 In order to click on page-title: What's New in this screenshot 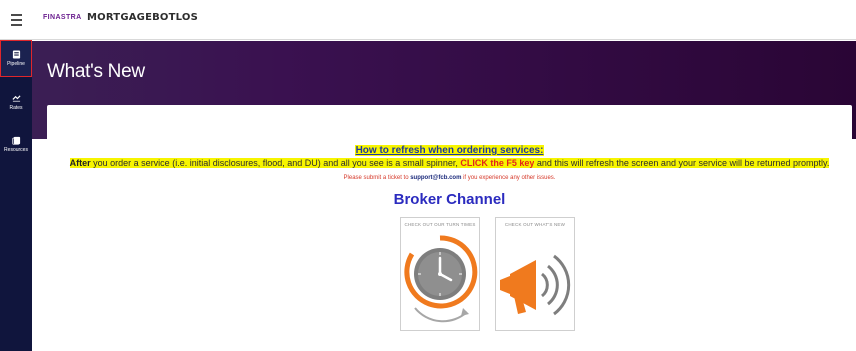, I will do `click(96, 71)`.